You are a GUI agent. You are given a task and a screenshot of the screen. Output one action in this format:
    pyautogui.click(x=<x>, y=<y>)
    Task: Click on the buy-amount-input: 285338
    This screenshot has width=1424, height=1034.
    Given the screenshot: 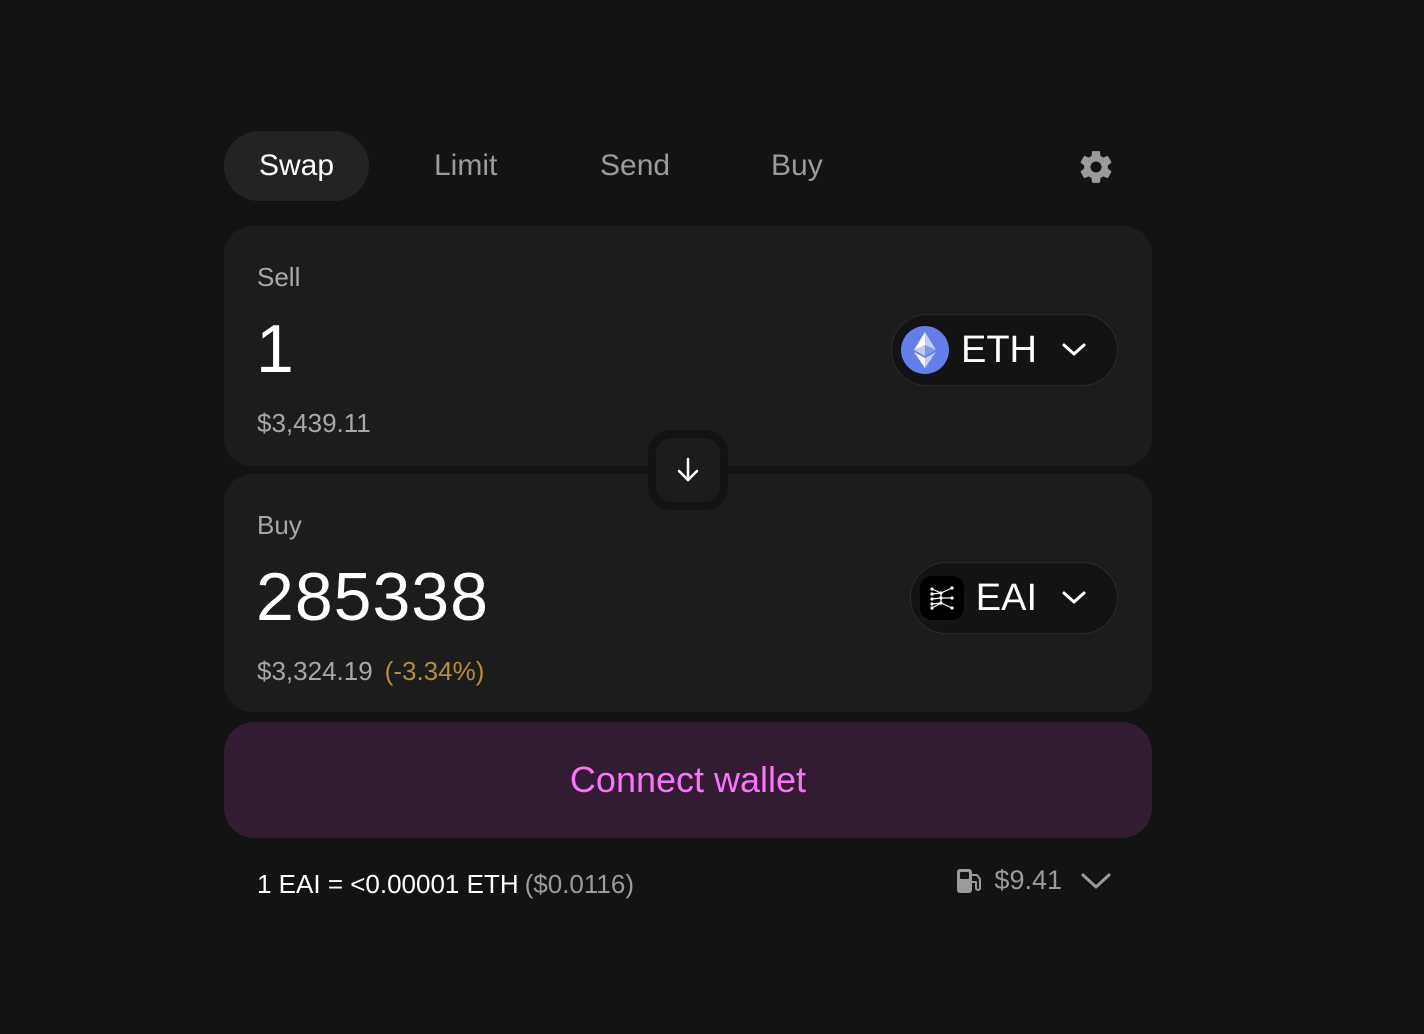 What is the action you would take?
    pyautogui.click(x=372, y=597)
    